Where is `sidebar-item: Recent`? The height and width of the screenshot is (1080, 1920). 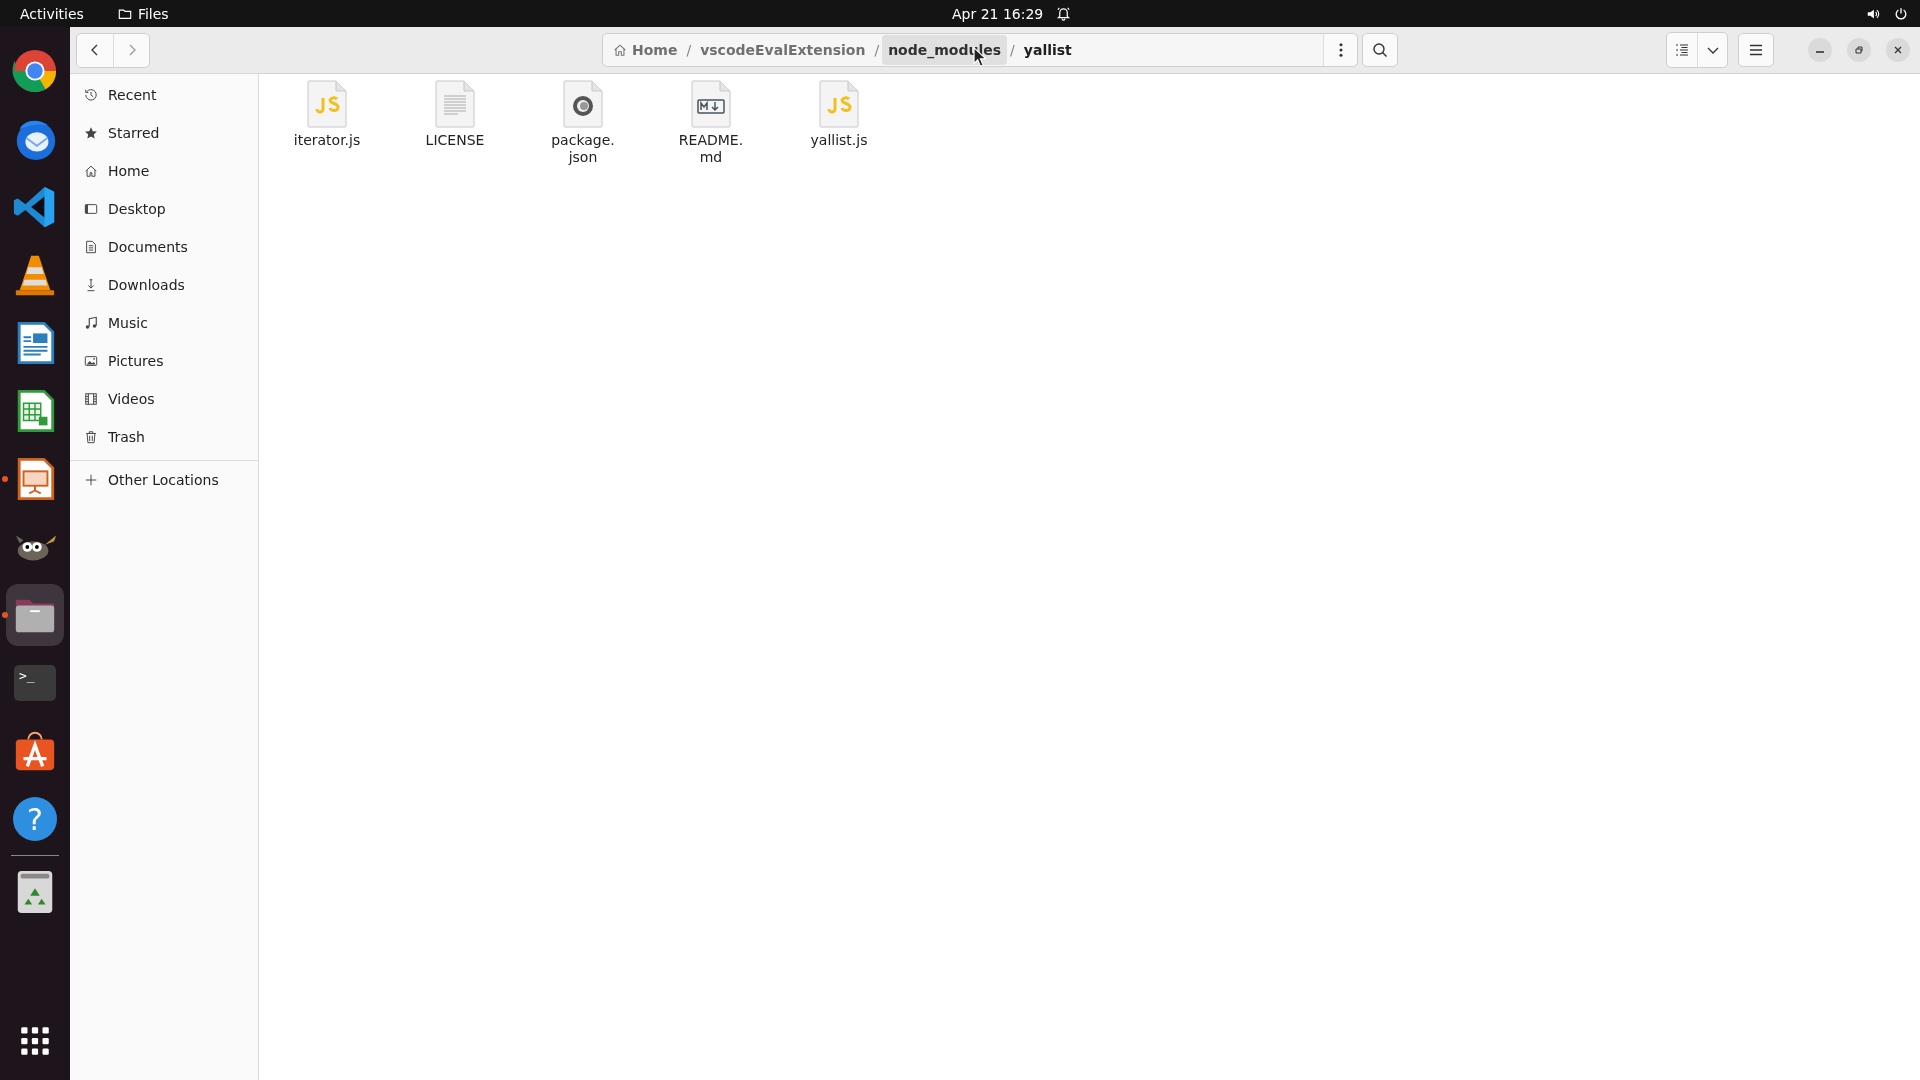
sidebar-item: Recent is located at coordinates (164, 95).